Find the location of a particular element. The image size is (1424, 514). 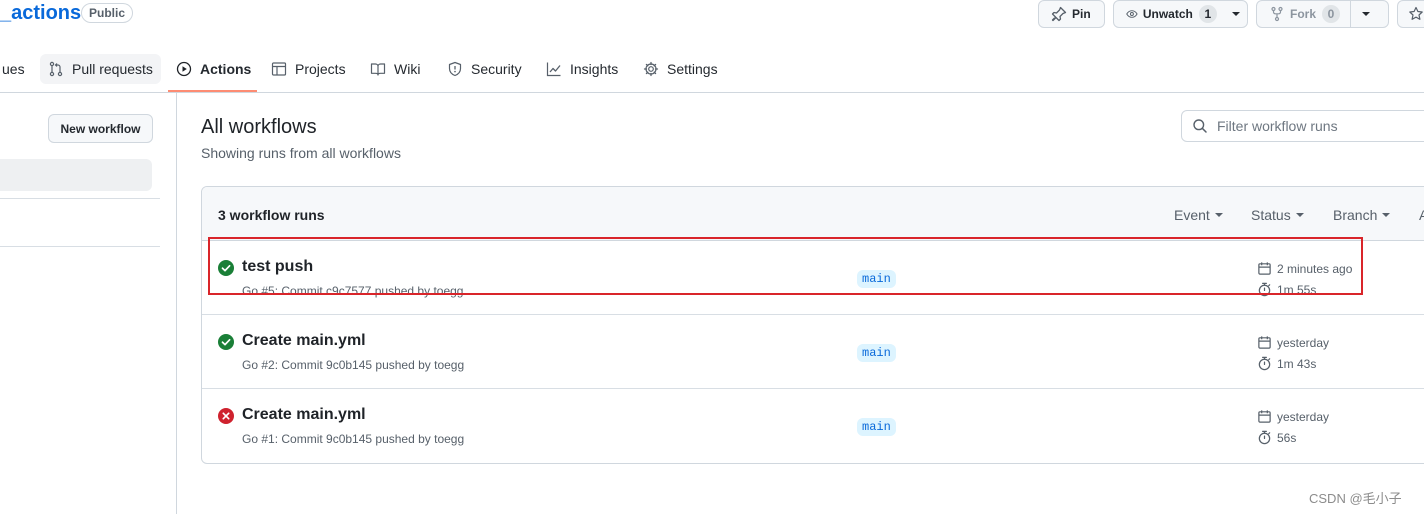

tab-security: Security is located at coordinates (484, 69).